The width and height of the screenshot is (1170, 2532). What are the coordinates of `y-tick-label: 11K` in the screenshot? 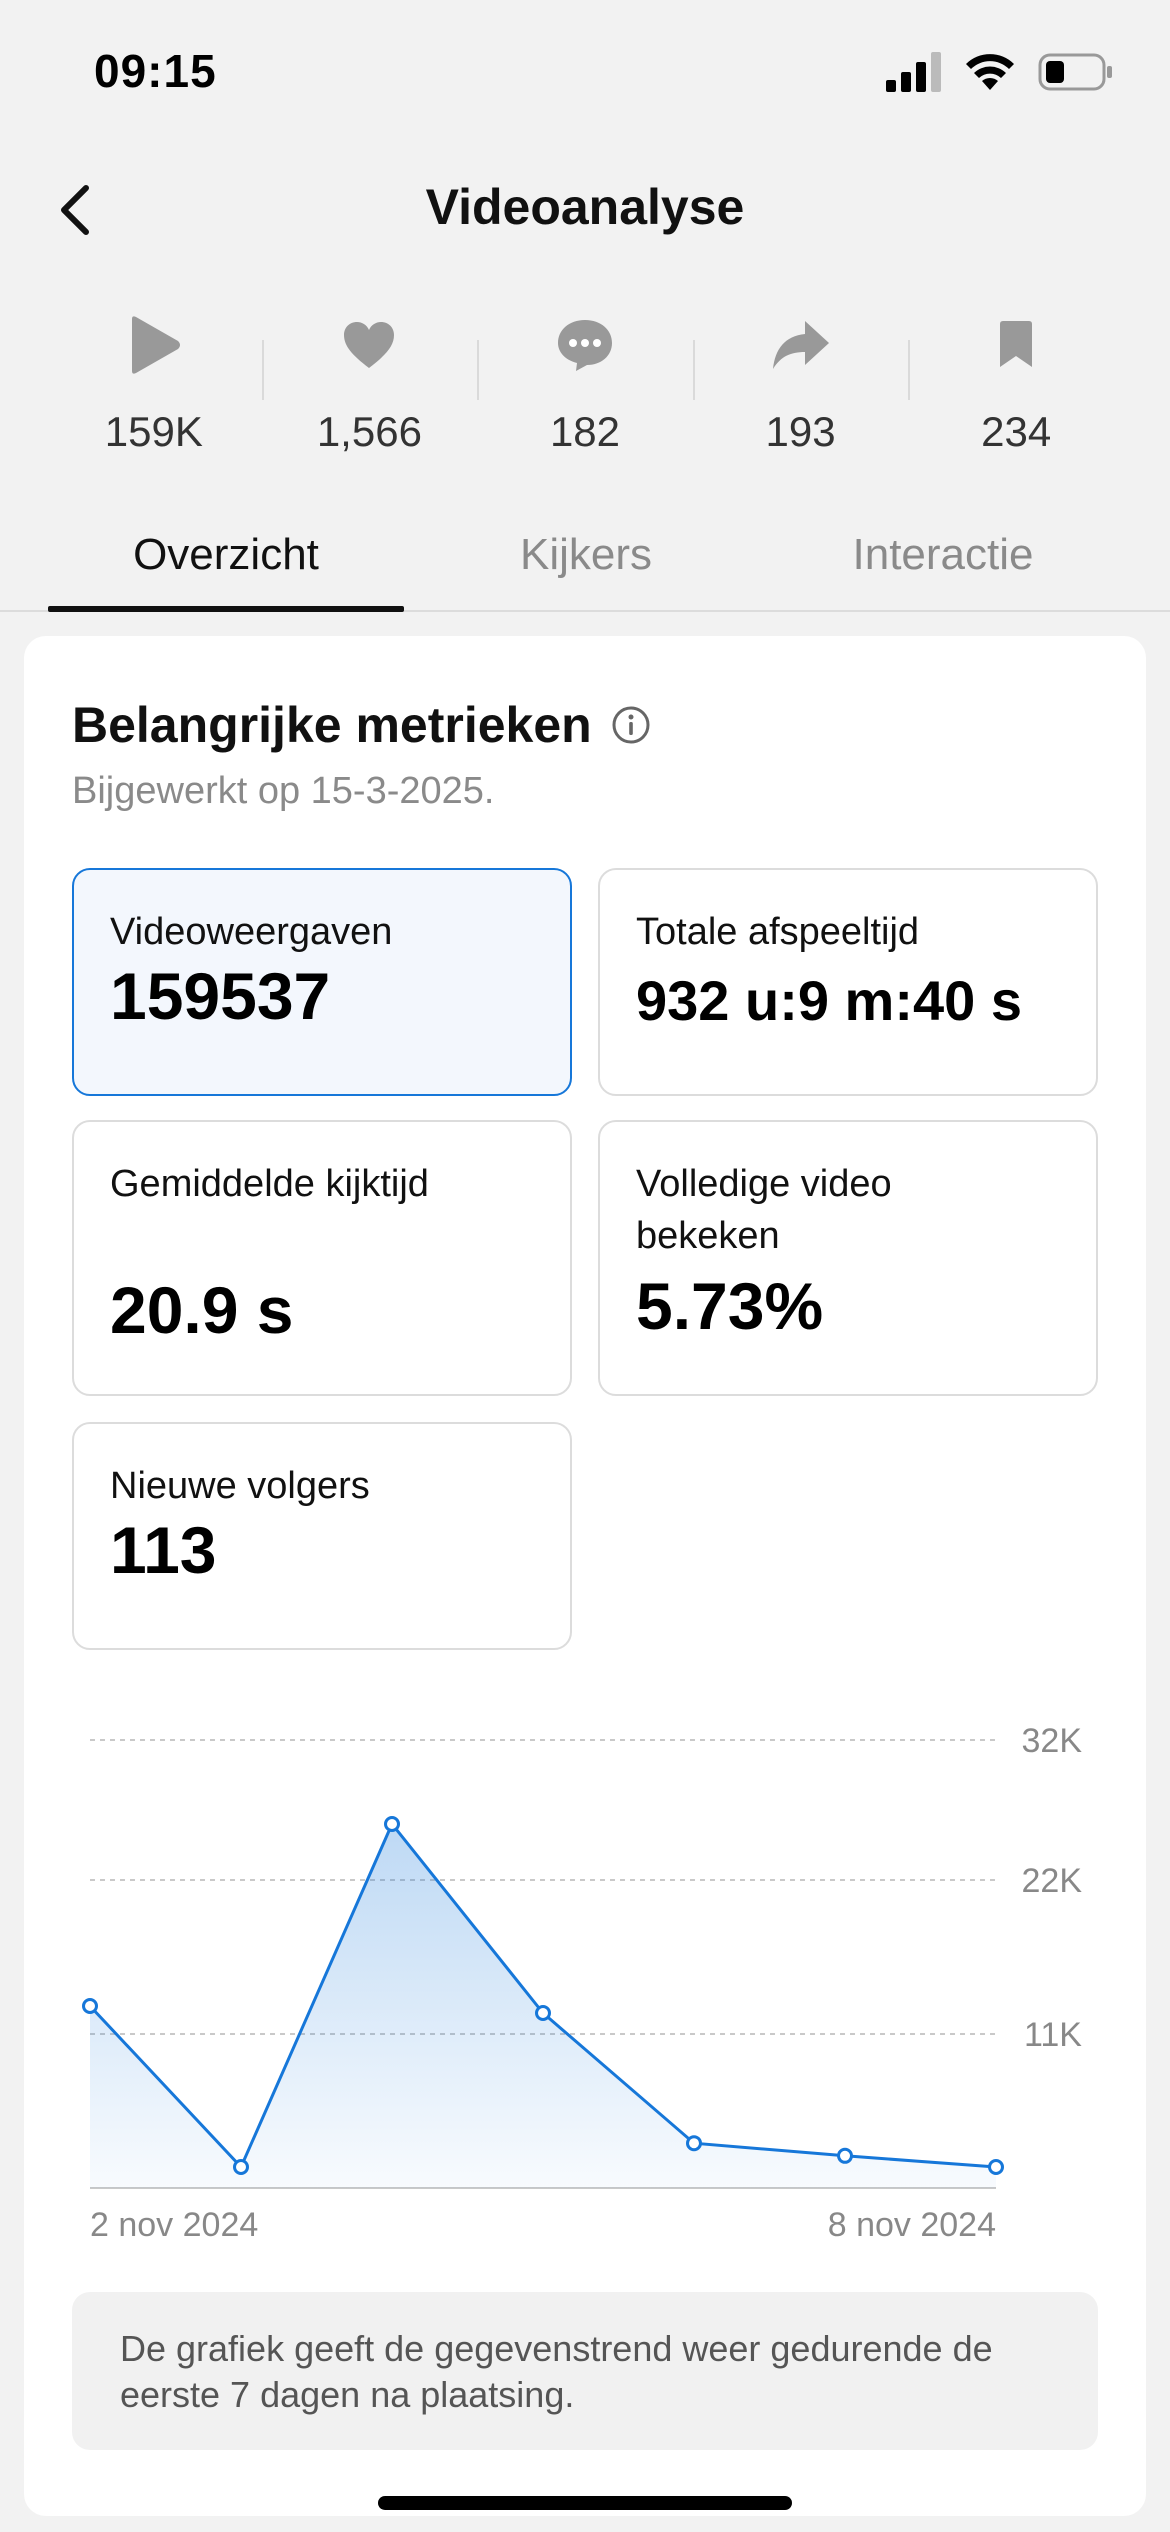 It's located at (1053, 2035).